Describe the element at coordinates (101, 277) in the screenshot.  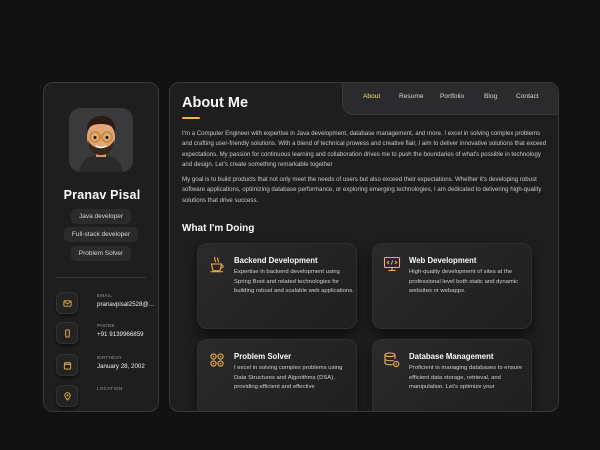
I see `divider` at that location.